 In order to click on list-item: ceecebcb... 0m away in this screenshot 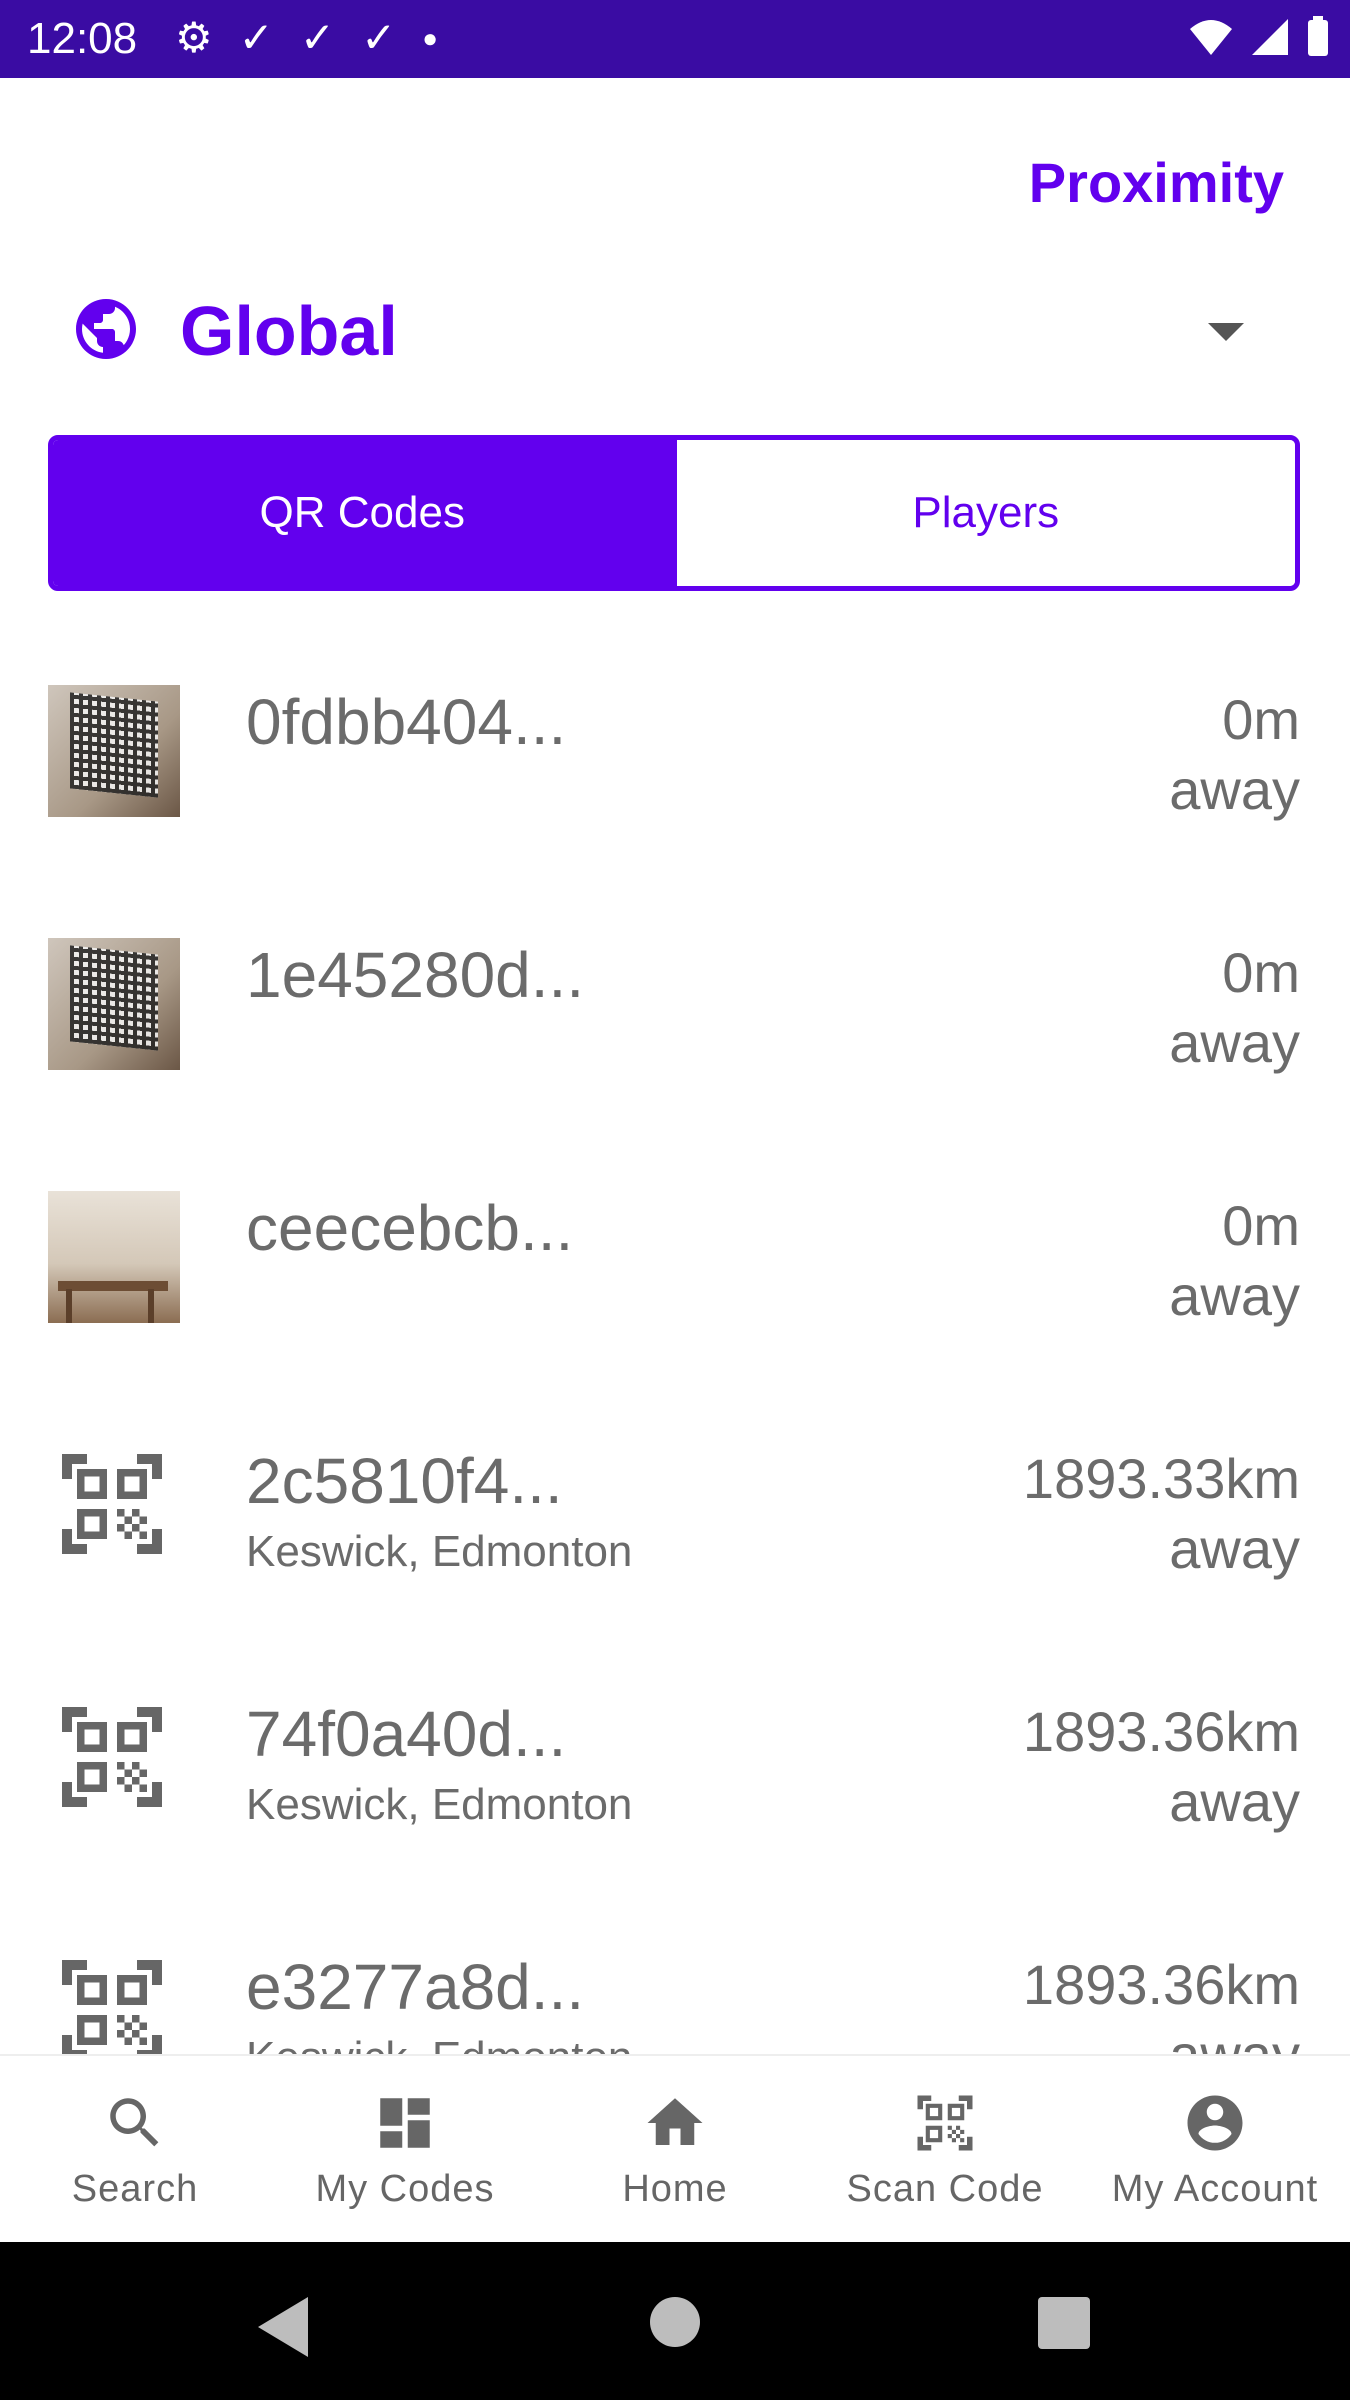, I will do `click(675, 1272)`.